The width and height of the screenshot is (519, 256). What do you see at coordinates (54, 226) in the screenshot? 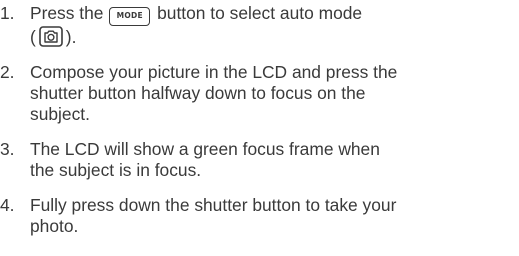
I see `step-text-line: photo.` at bounding box center [54, 226].